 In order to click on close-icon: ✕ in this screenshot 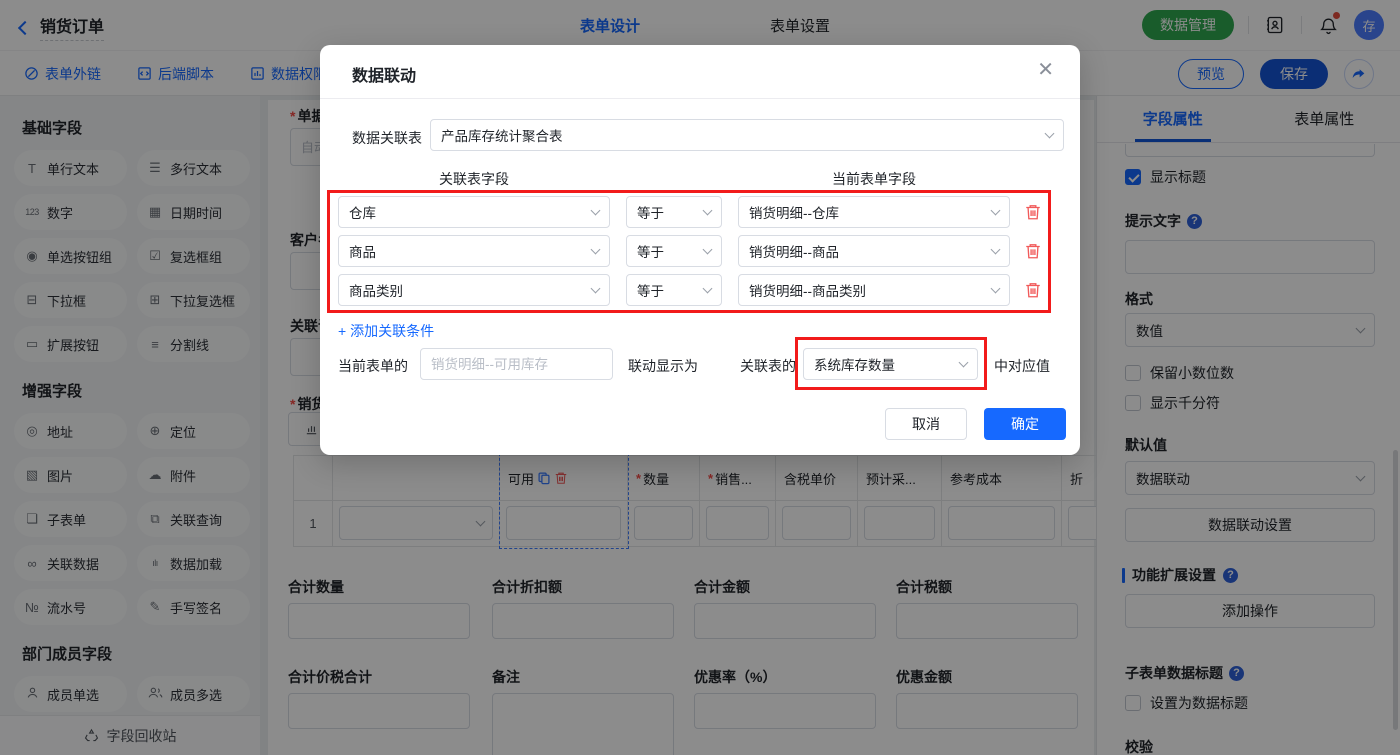, I will do `click(1045, 70)`.